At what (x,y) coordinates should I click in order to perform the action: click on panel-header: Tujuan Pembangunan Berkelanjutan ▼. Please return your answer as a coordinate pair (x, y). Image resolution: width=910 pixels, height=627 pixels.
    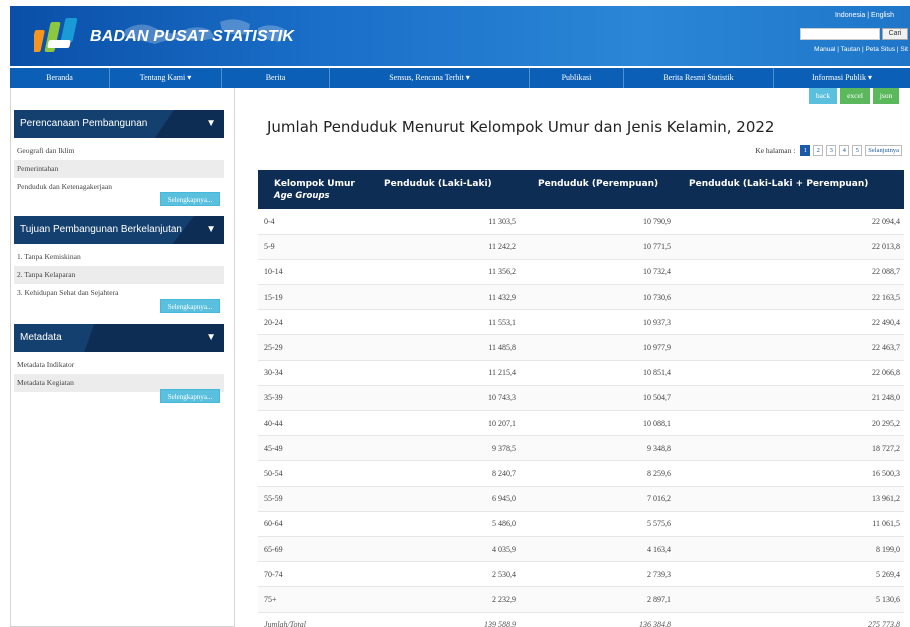
    Looking at the image, I should click on (119, 230).